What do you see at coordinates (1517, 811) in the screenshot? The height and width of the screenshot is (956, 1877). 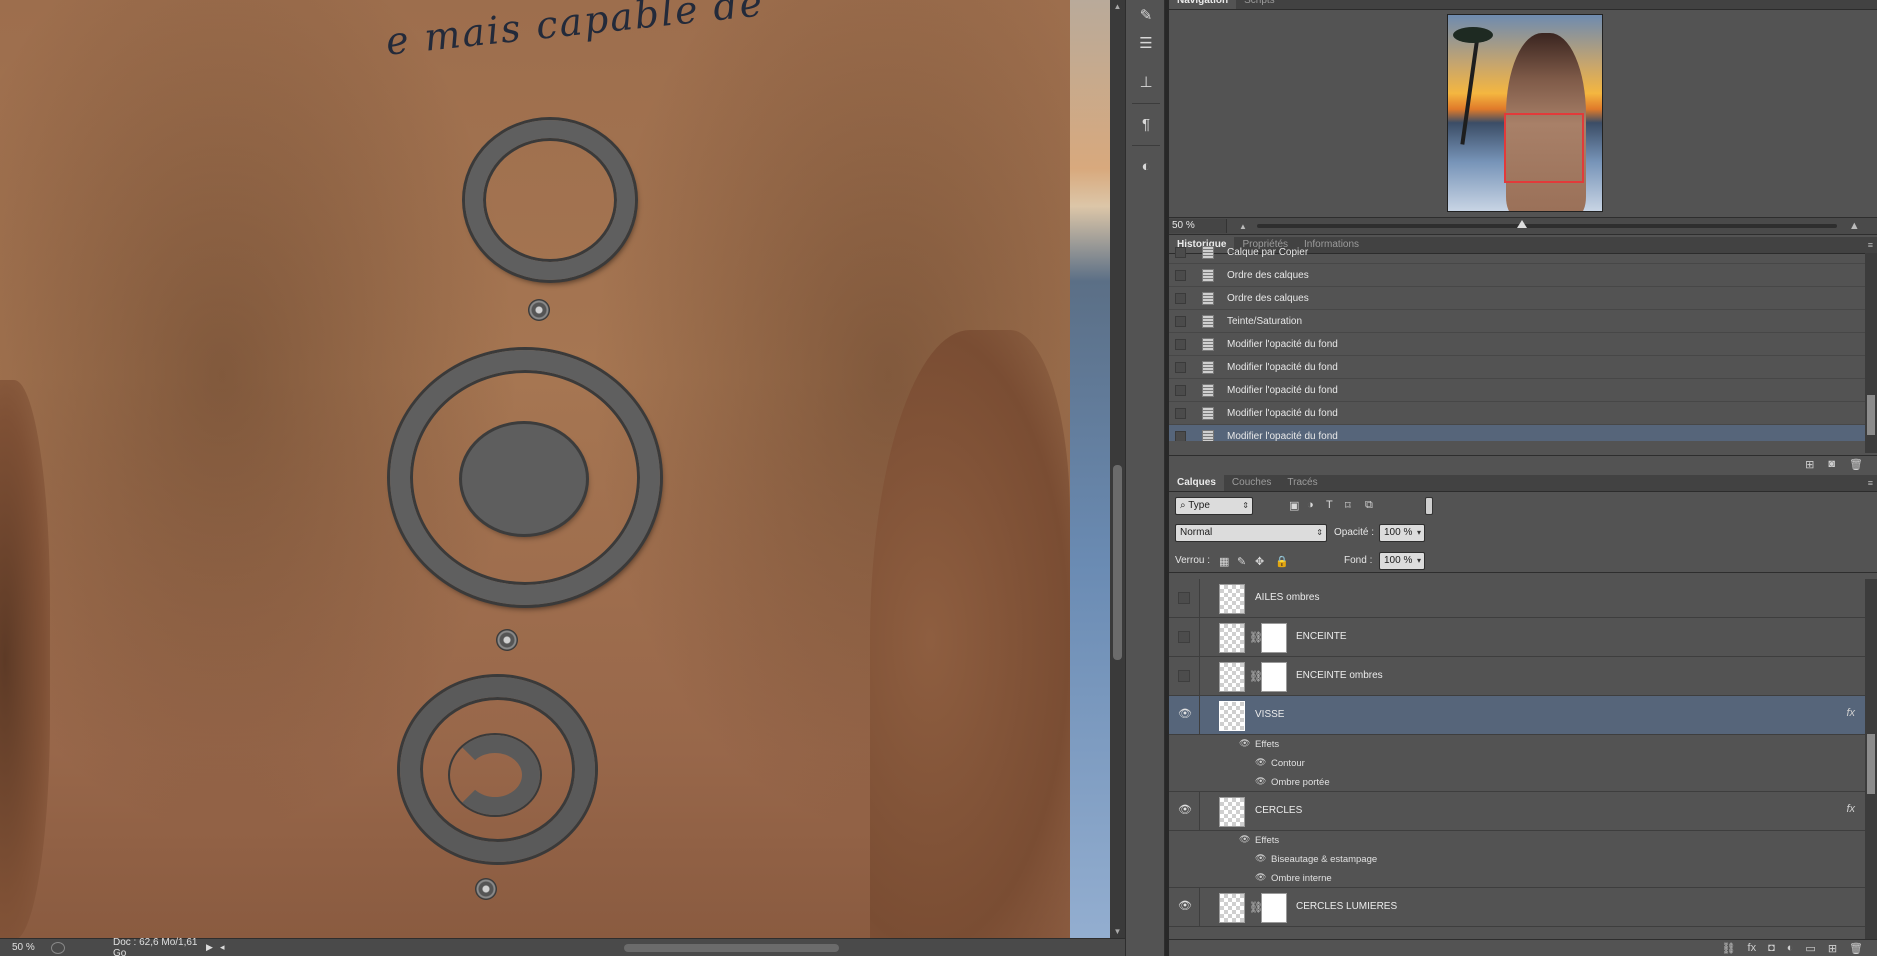 I see `layer-row: 👁 CERCLES fx` at bounding box center [1517, 811].